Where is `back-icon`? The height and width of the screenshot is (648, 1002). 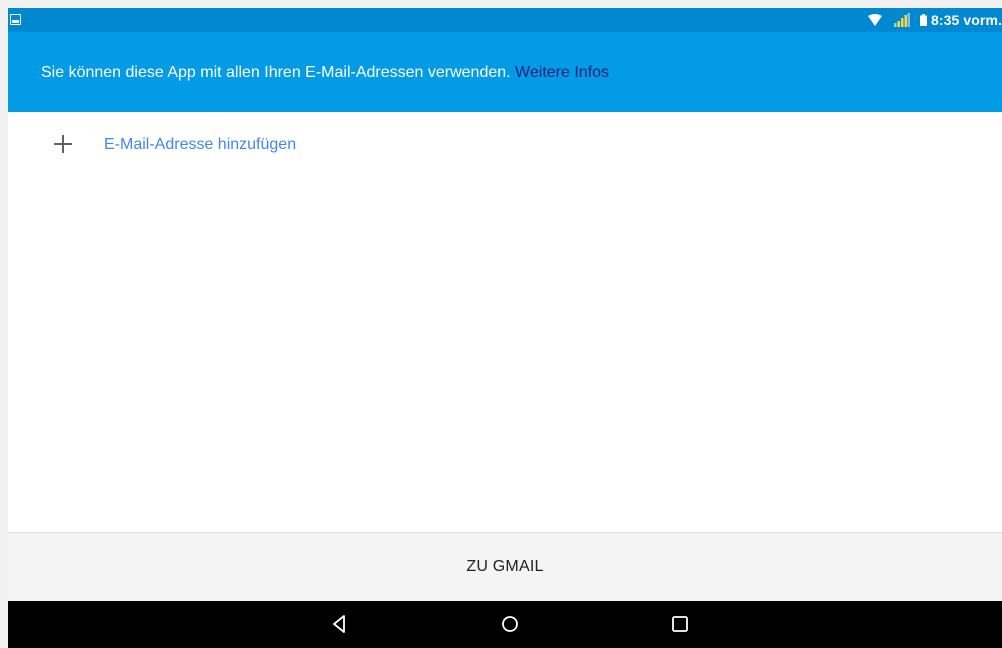
back-icon is located at coordinates (340, 624).